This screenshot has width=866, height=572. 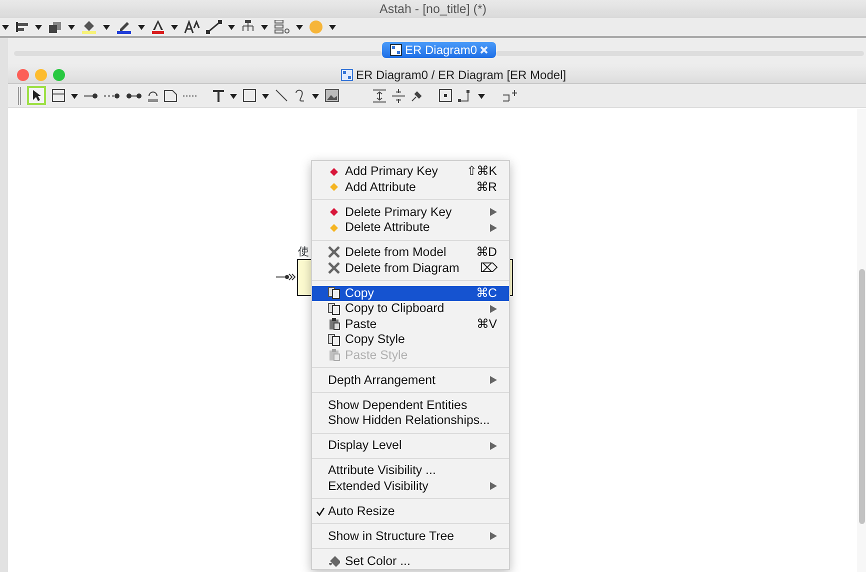 What do you see at coordinates (410, 172) in the screenshot?
I see `menu-item: Add Primary Key ⇧⌘K` at bounding box center [410, 172].